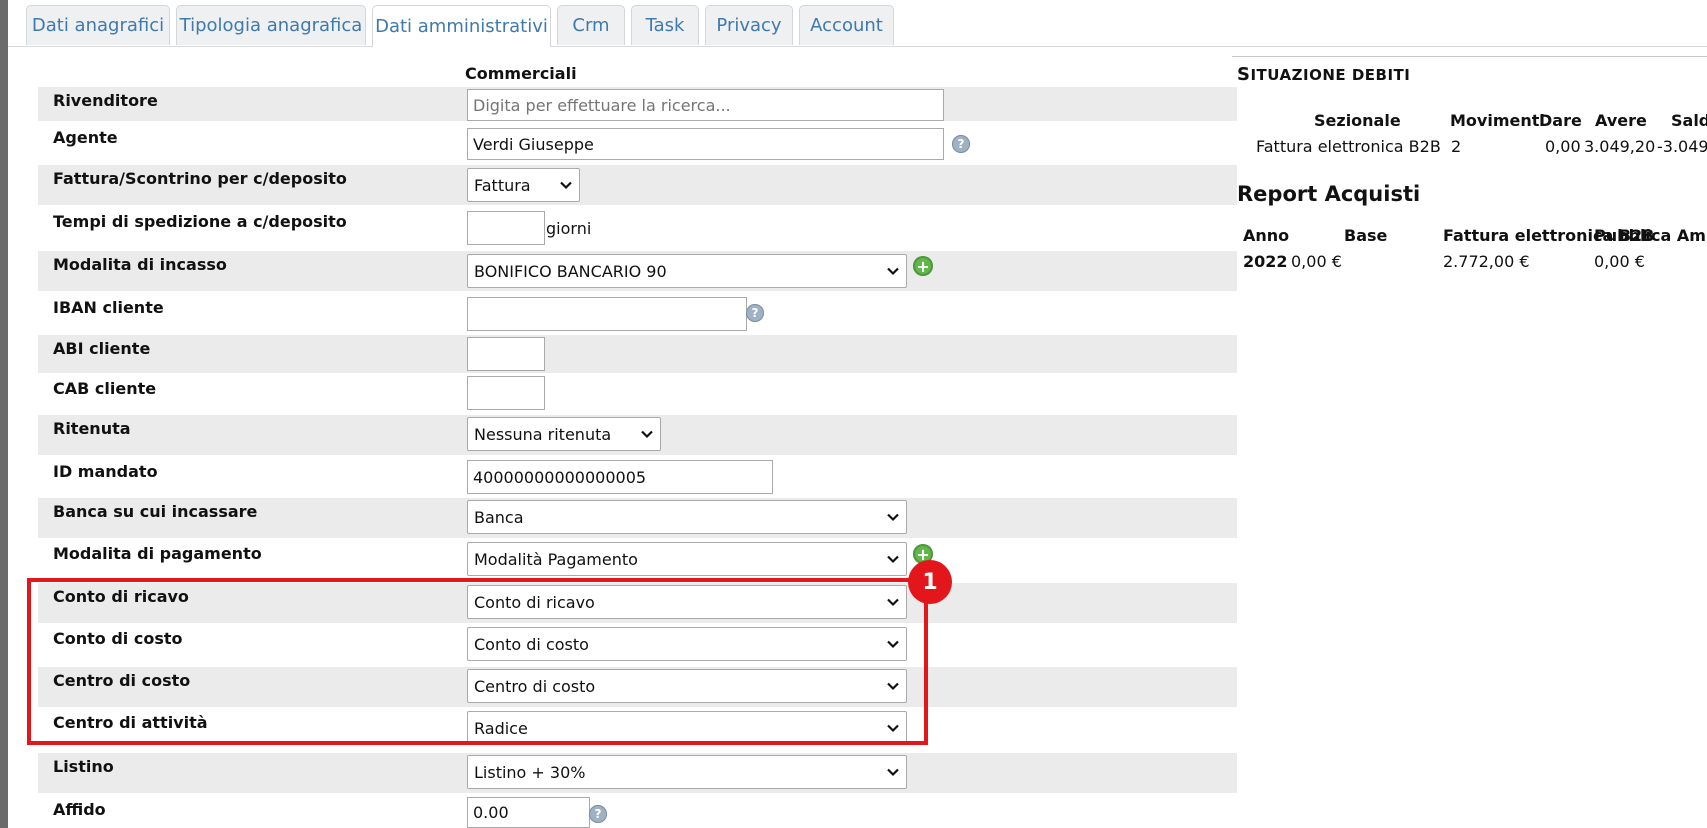  What do you see at coordinates (1650, 235) in the screenshot?
I see `report-header-pa: Pubblica Amm` at bounding box center [1650, 235].